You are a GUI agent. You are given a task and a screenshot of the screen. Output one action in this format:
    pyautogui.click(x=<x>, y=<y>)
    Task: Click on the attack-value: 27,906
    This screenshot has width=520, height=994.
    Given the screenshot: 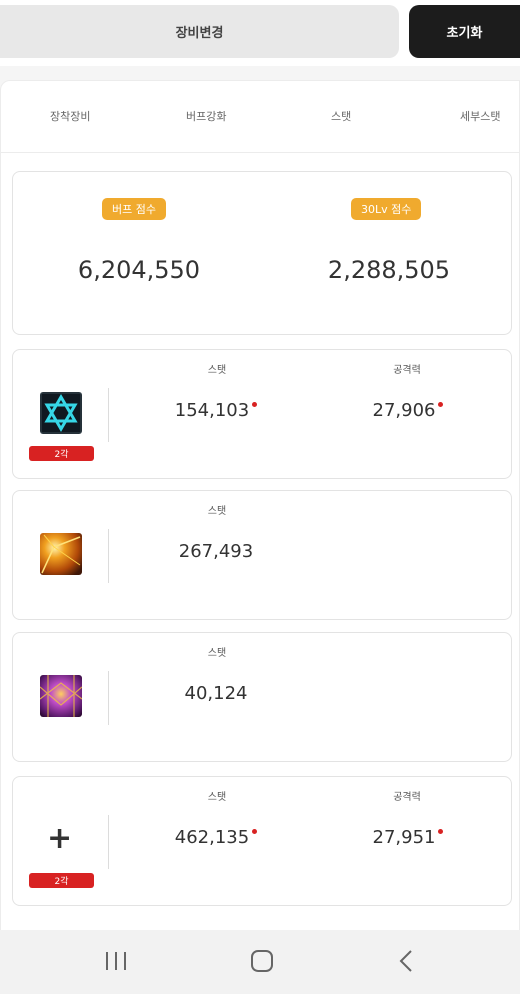 What is the action you would take?
    pyautogui.click(x=408, y=410)
    